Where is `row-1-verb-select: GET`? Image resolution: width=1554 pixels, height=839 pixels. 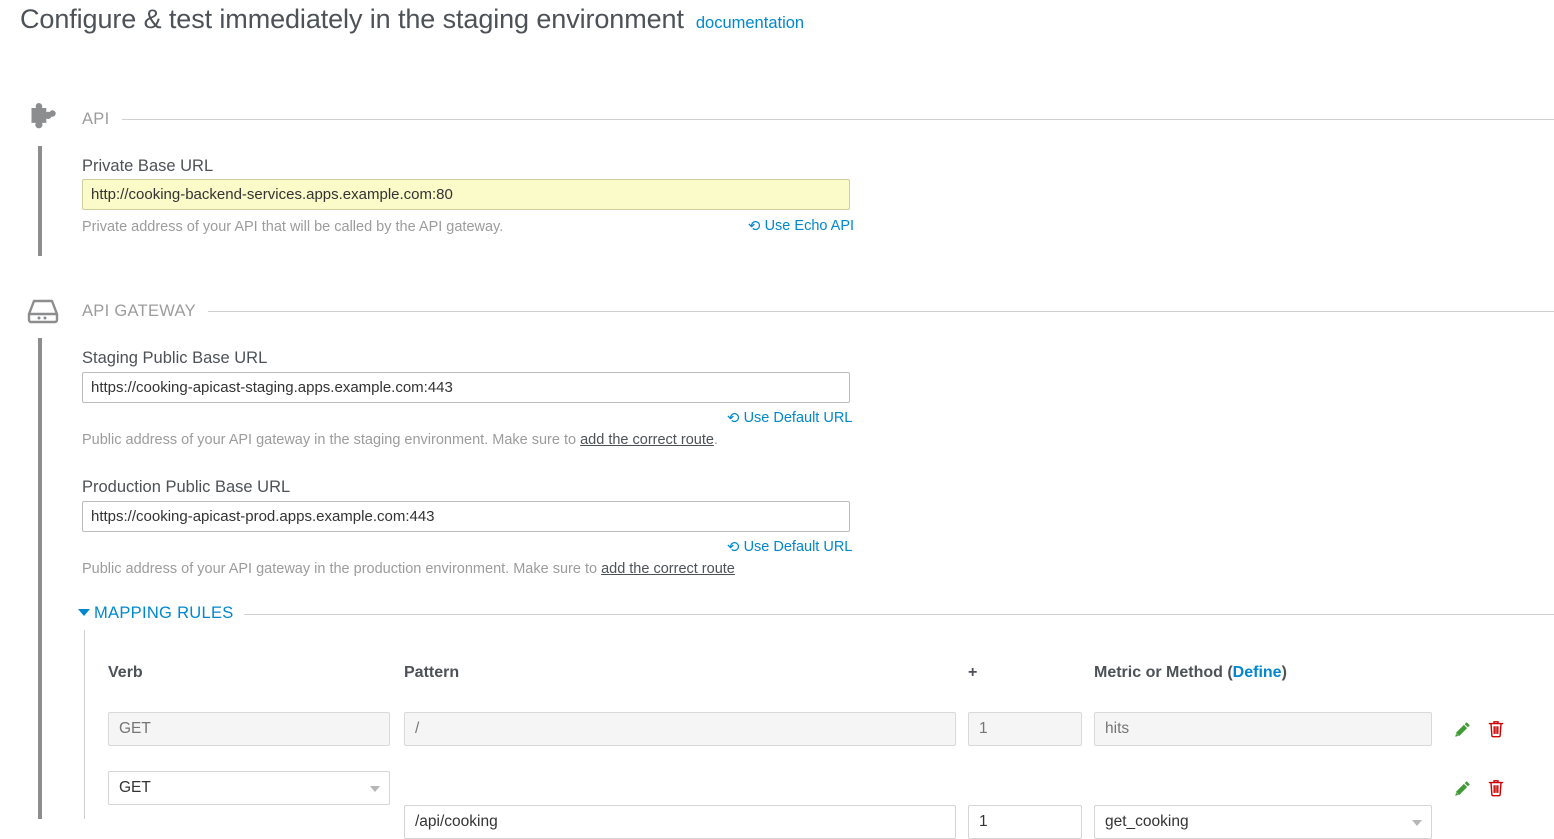
row-1-verb-select: GET is located at coordinates (249, 788).